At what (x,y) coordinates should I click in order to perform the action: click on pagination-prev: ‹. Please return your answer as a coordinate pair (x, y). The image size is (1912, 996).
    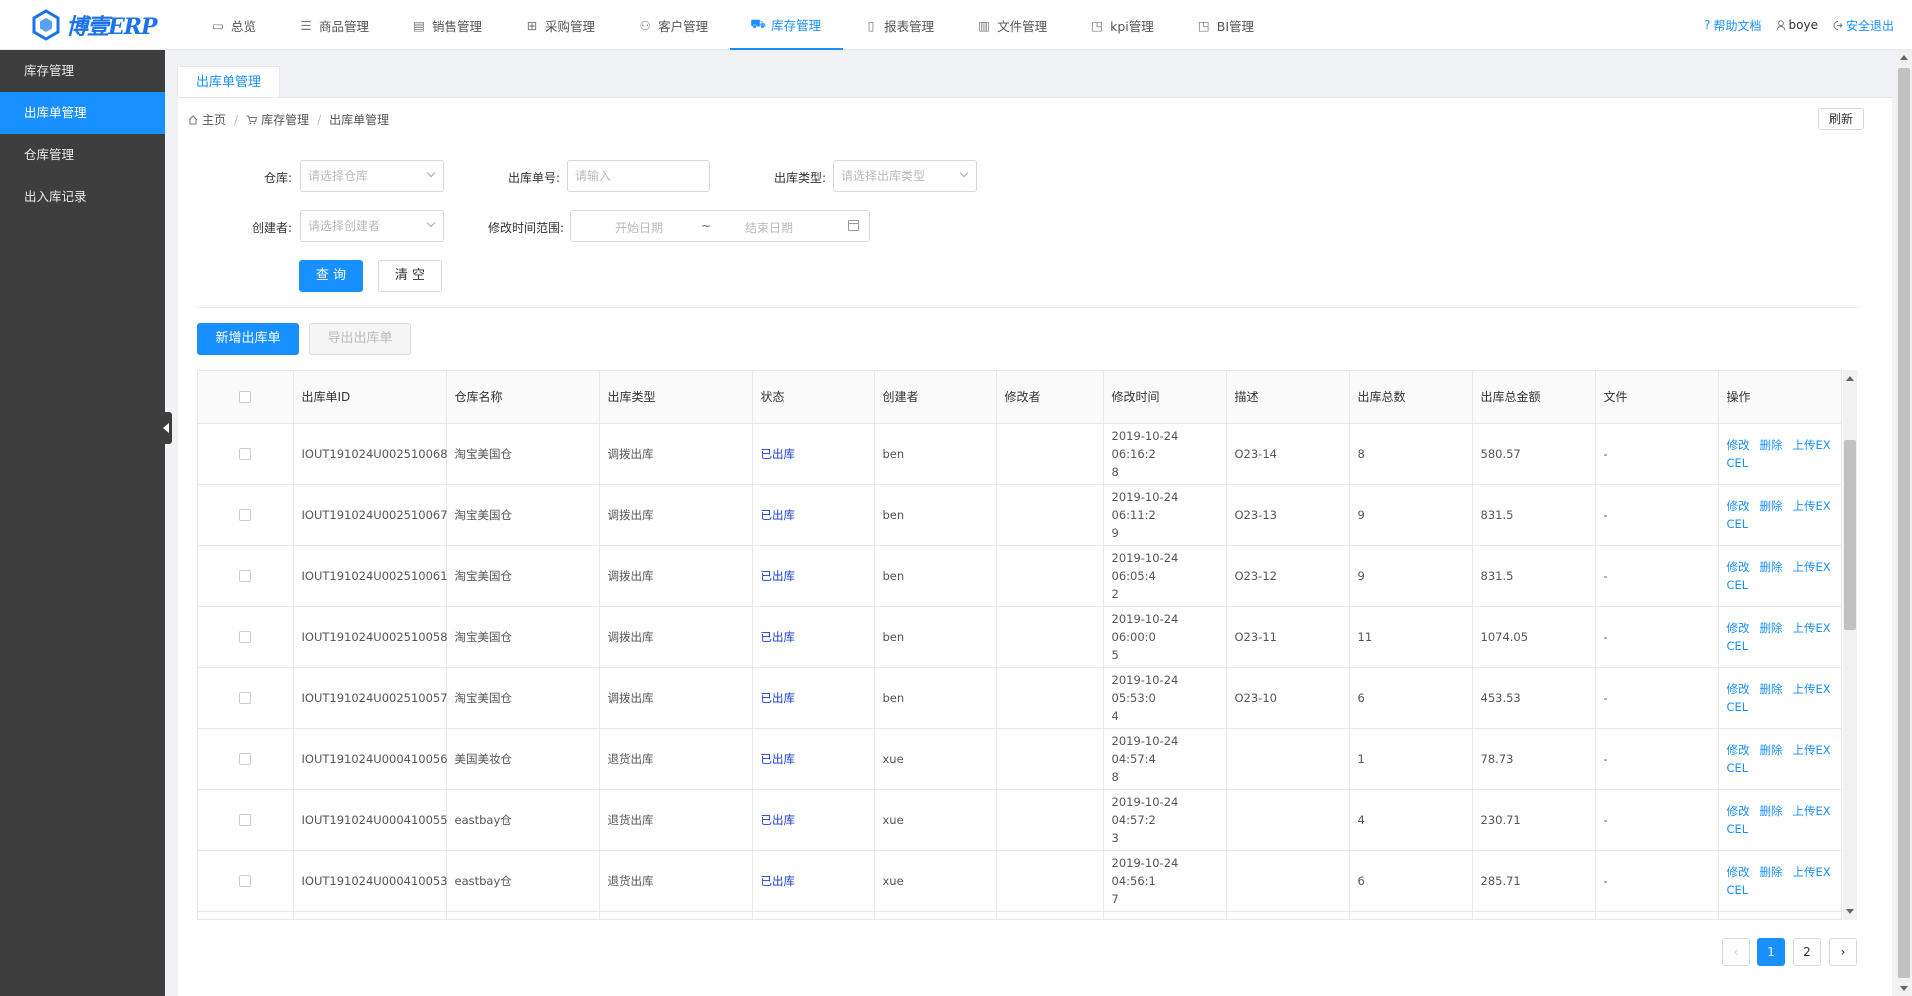
    Looking at the image, I should click on (1736, 952).